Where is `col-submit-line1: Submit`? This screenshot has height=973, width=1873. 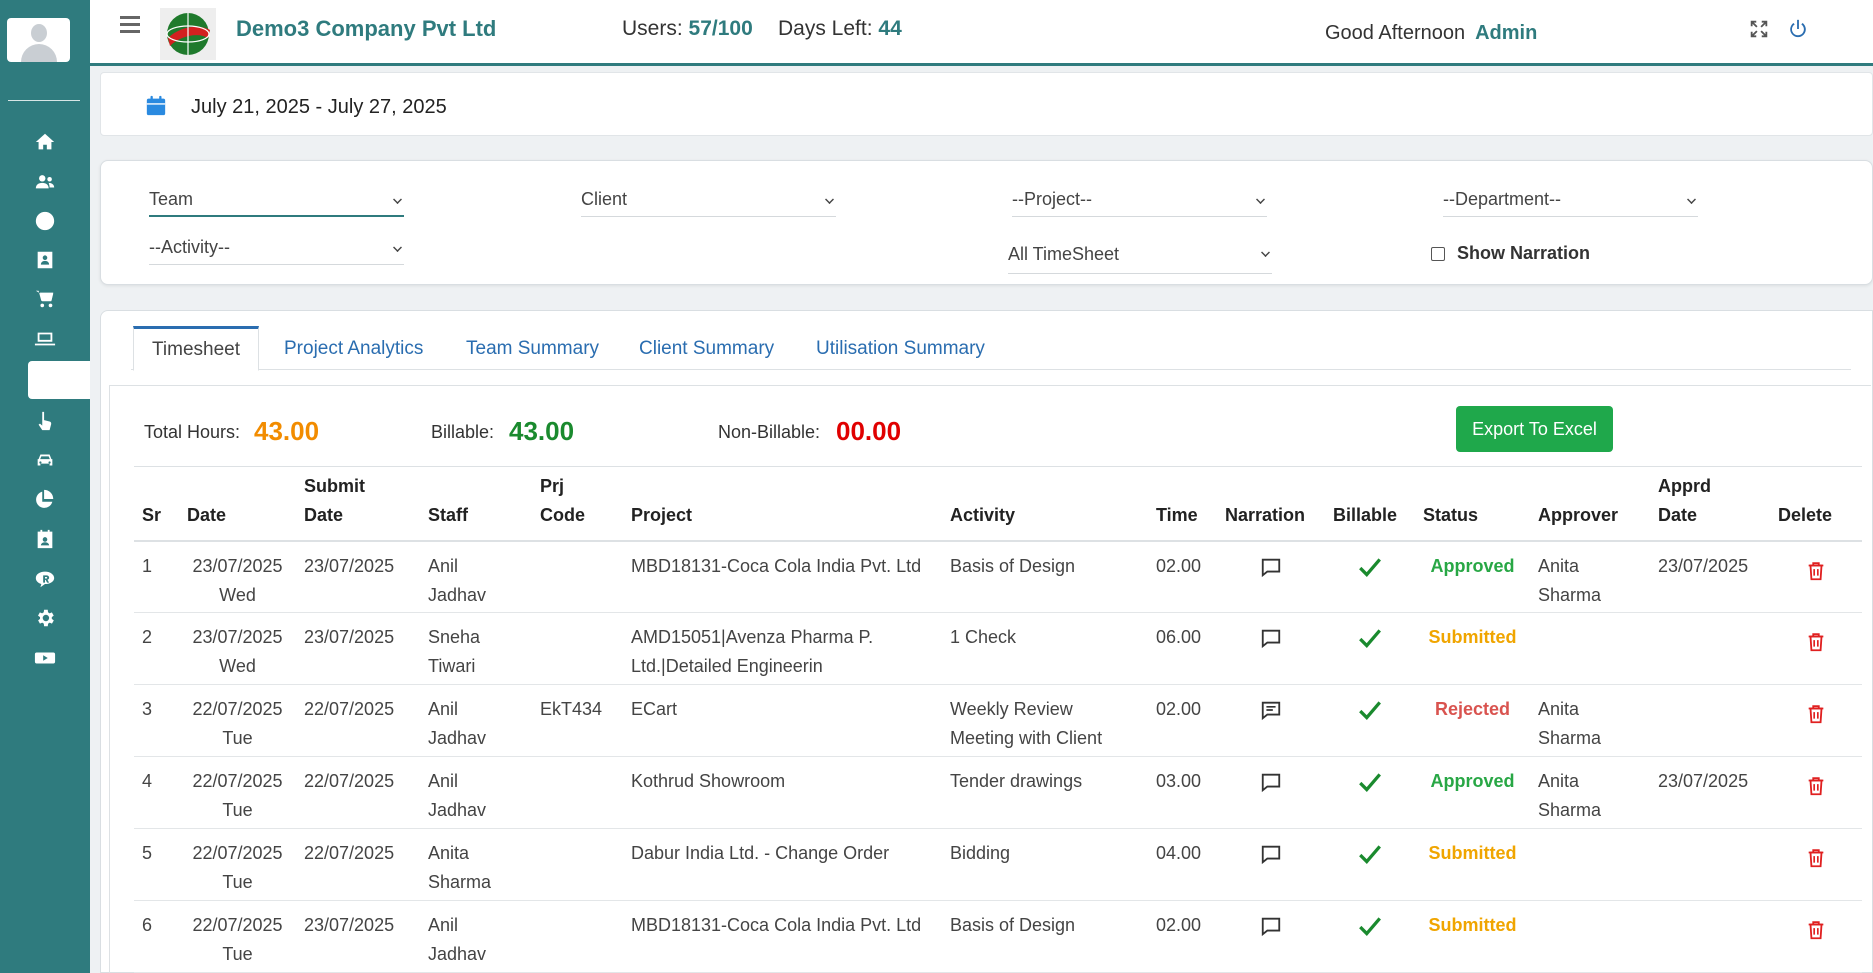 col-submit-line1: Submit is located at coordinates (334, 485).